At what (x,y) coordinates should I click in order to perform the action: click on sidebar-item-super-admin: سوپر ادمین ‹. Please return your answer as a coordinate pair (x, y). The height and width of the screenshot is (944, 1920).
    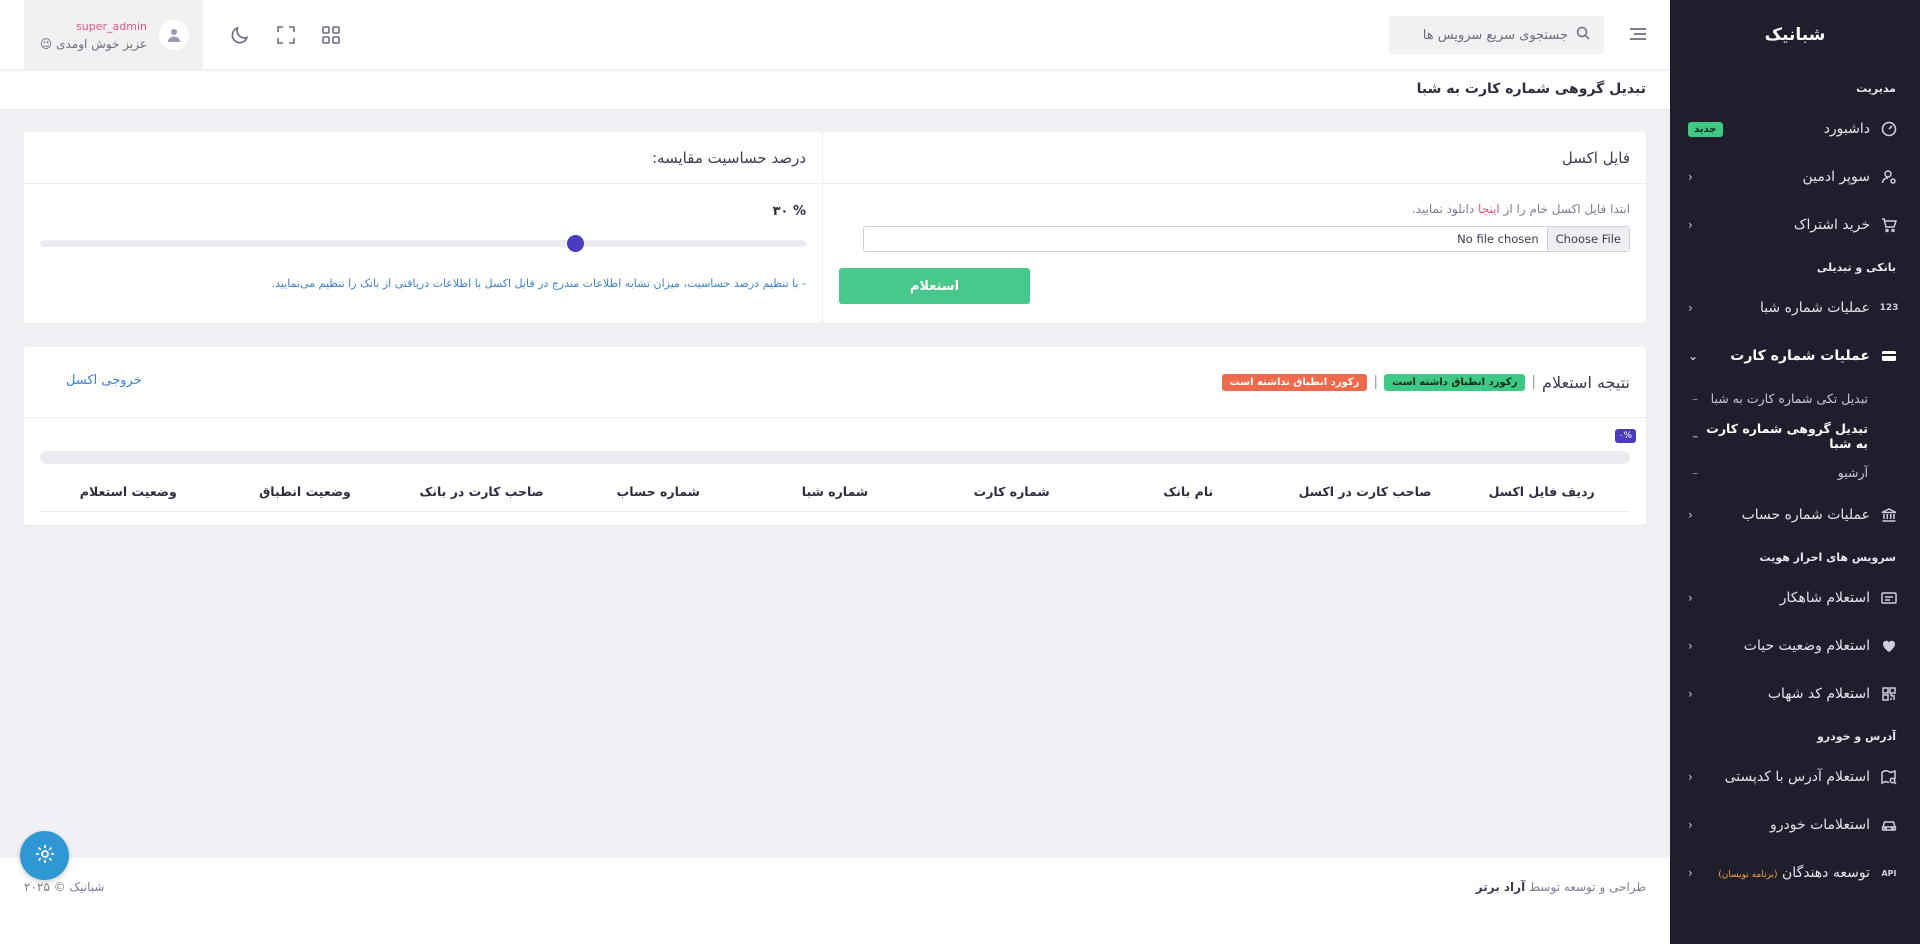
    Looking at the image, I should click on (1795, 177).